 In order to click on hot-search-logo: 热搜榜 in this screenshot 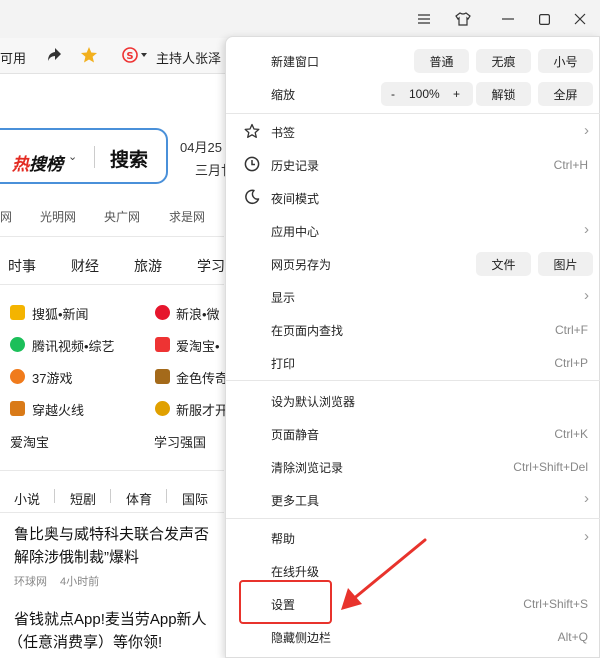, I will do `click(37, 162)`.